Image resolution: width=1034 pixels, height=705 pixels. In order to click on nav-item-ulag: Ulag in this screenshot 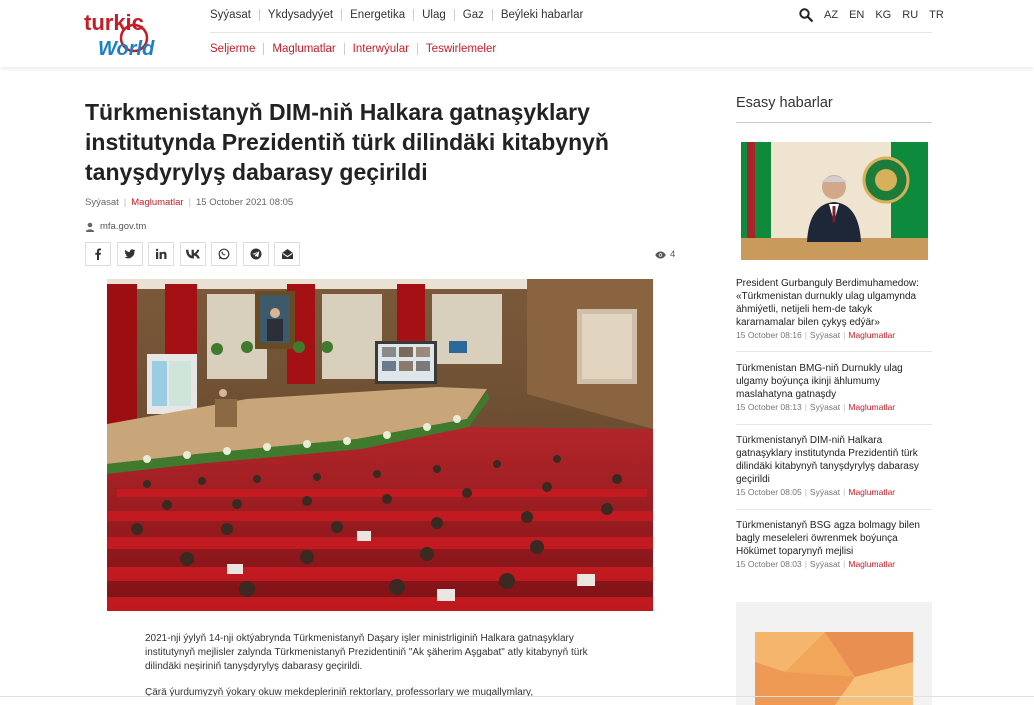, I will do `click(433, 15)`.